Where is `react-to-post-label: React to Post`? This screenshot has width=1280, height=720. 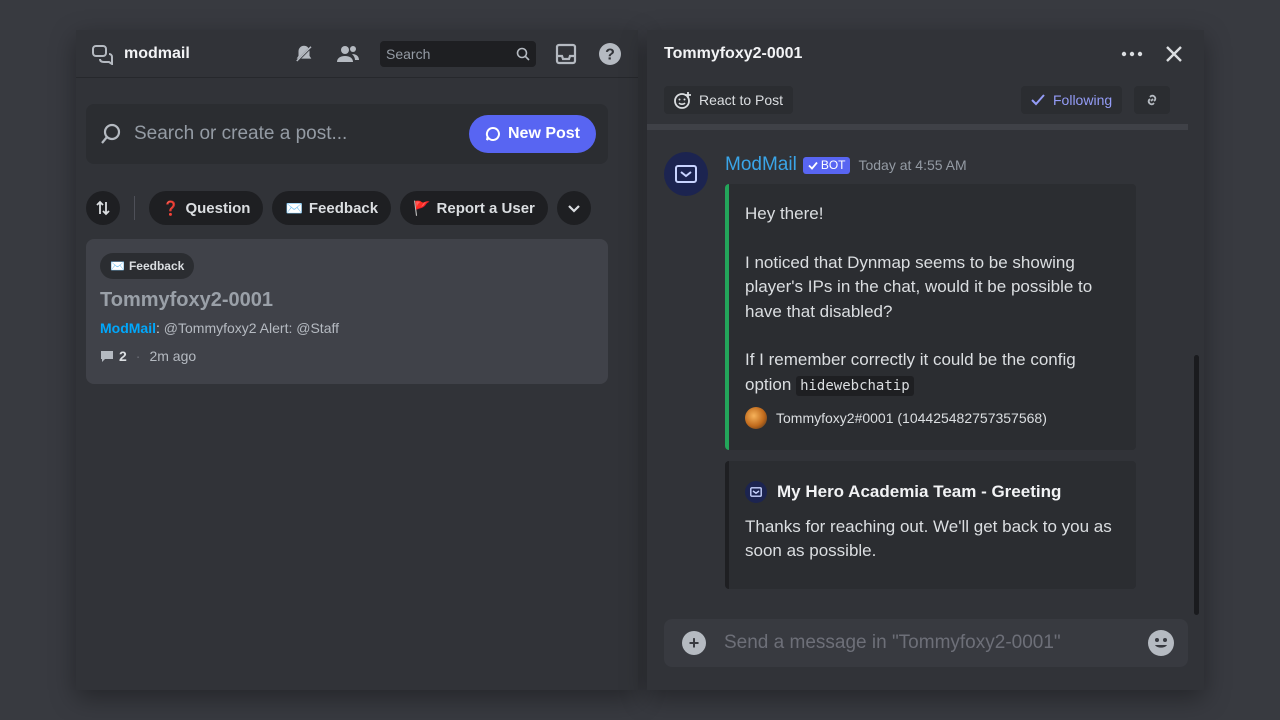 react-to-post-label: React to Post is located at coordinates (741, 100).